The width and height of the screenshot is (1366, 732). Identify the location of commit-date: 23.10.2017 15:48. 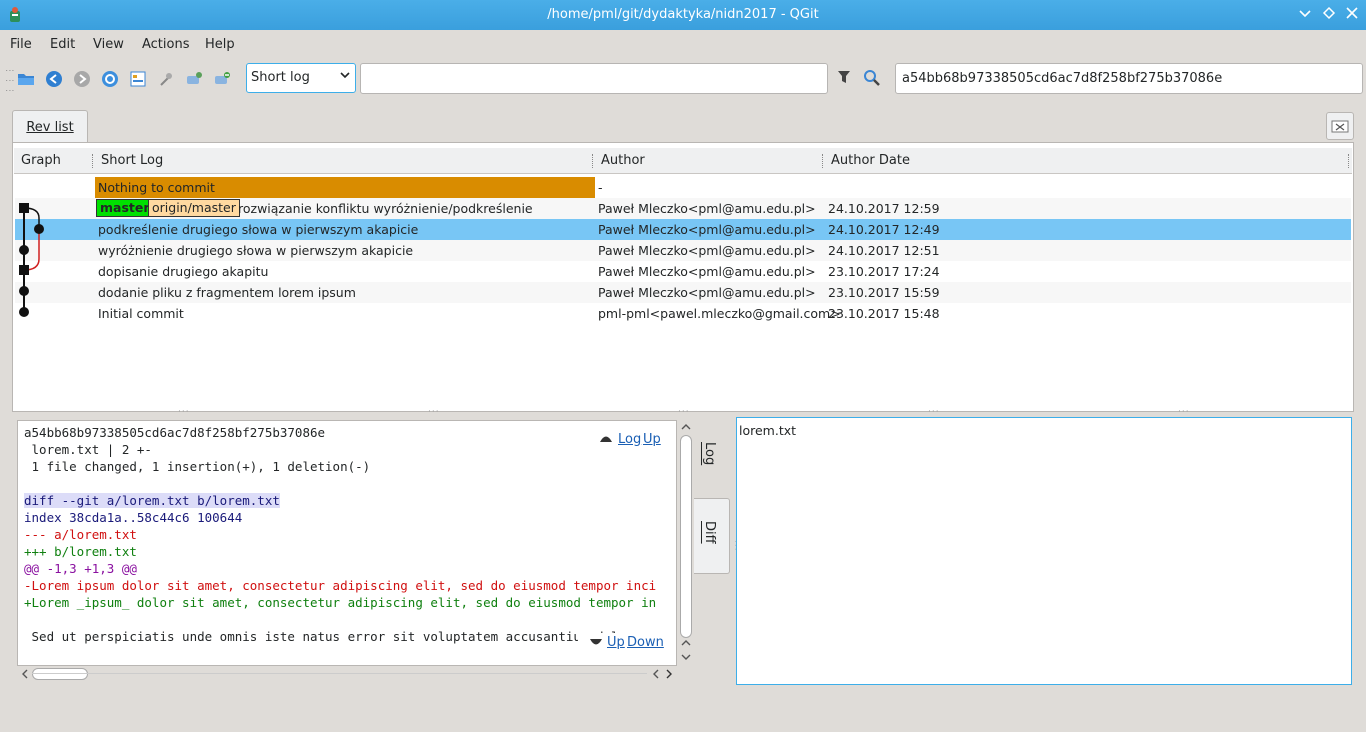
(884, 313).